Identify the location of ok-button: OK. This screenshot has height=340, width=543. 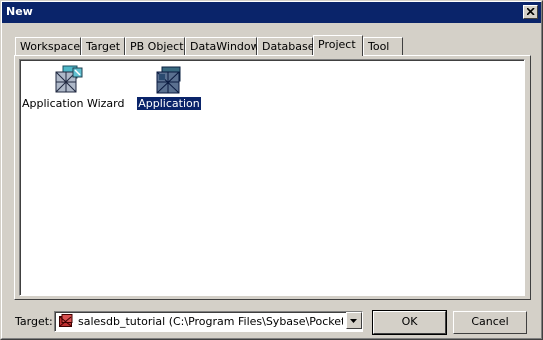
(409, 322).